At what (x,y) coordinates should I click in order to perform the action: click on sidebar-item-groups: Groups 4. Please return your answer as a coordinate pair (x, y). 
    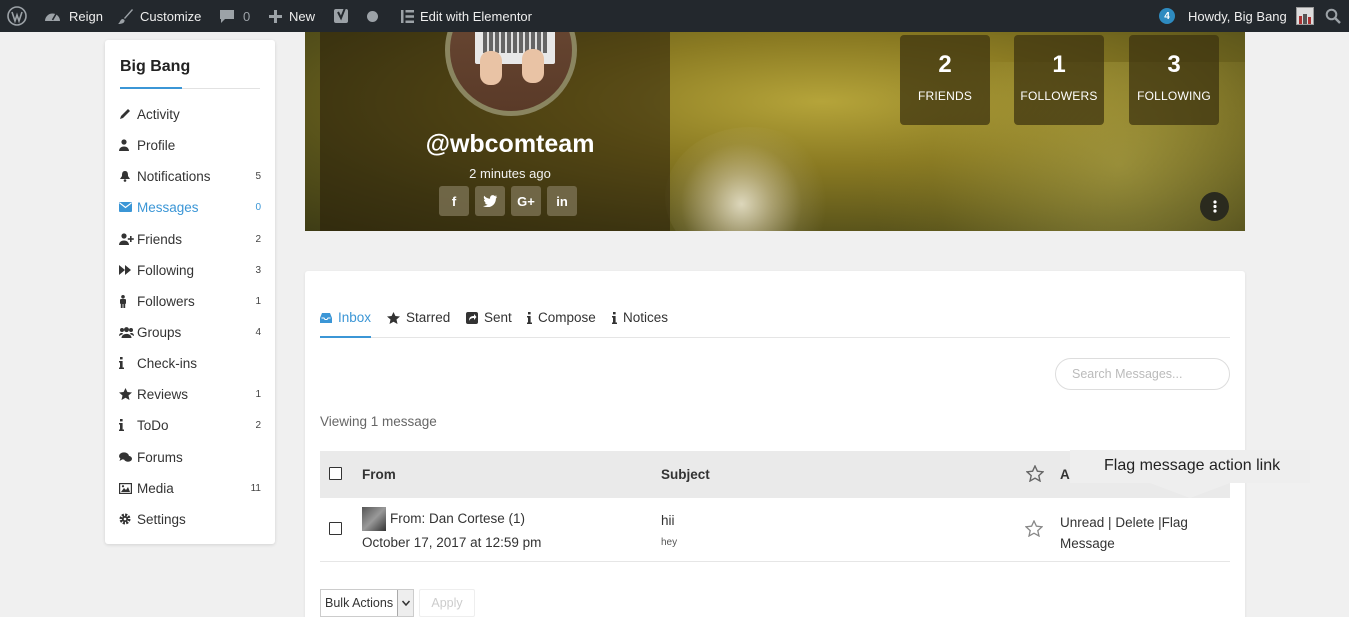
    Looking at the image, I should click on (190, 332).